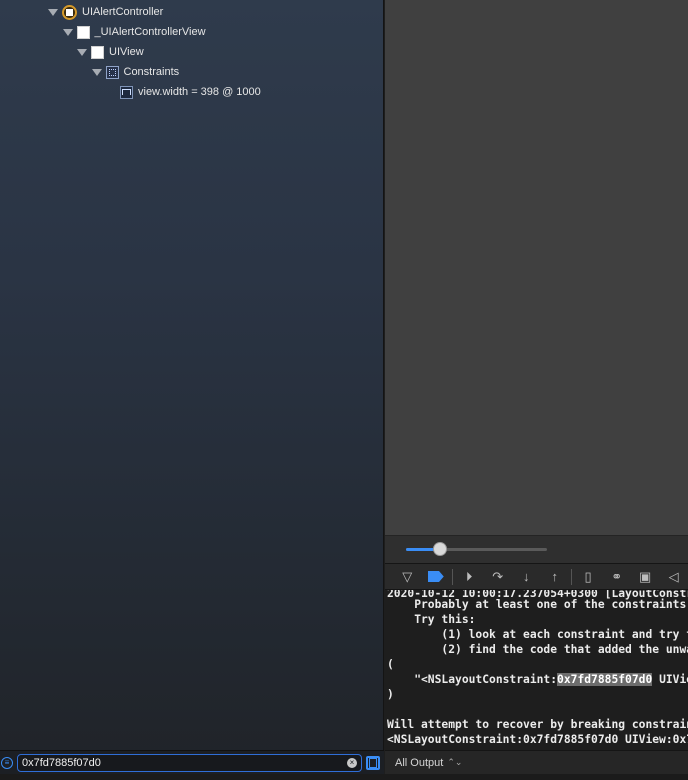 This screenshot has width=688, height=780. I want to click on filter-input: 0x7fd7885f07d0 ×, so click(189, 762).